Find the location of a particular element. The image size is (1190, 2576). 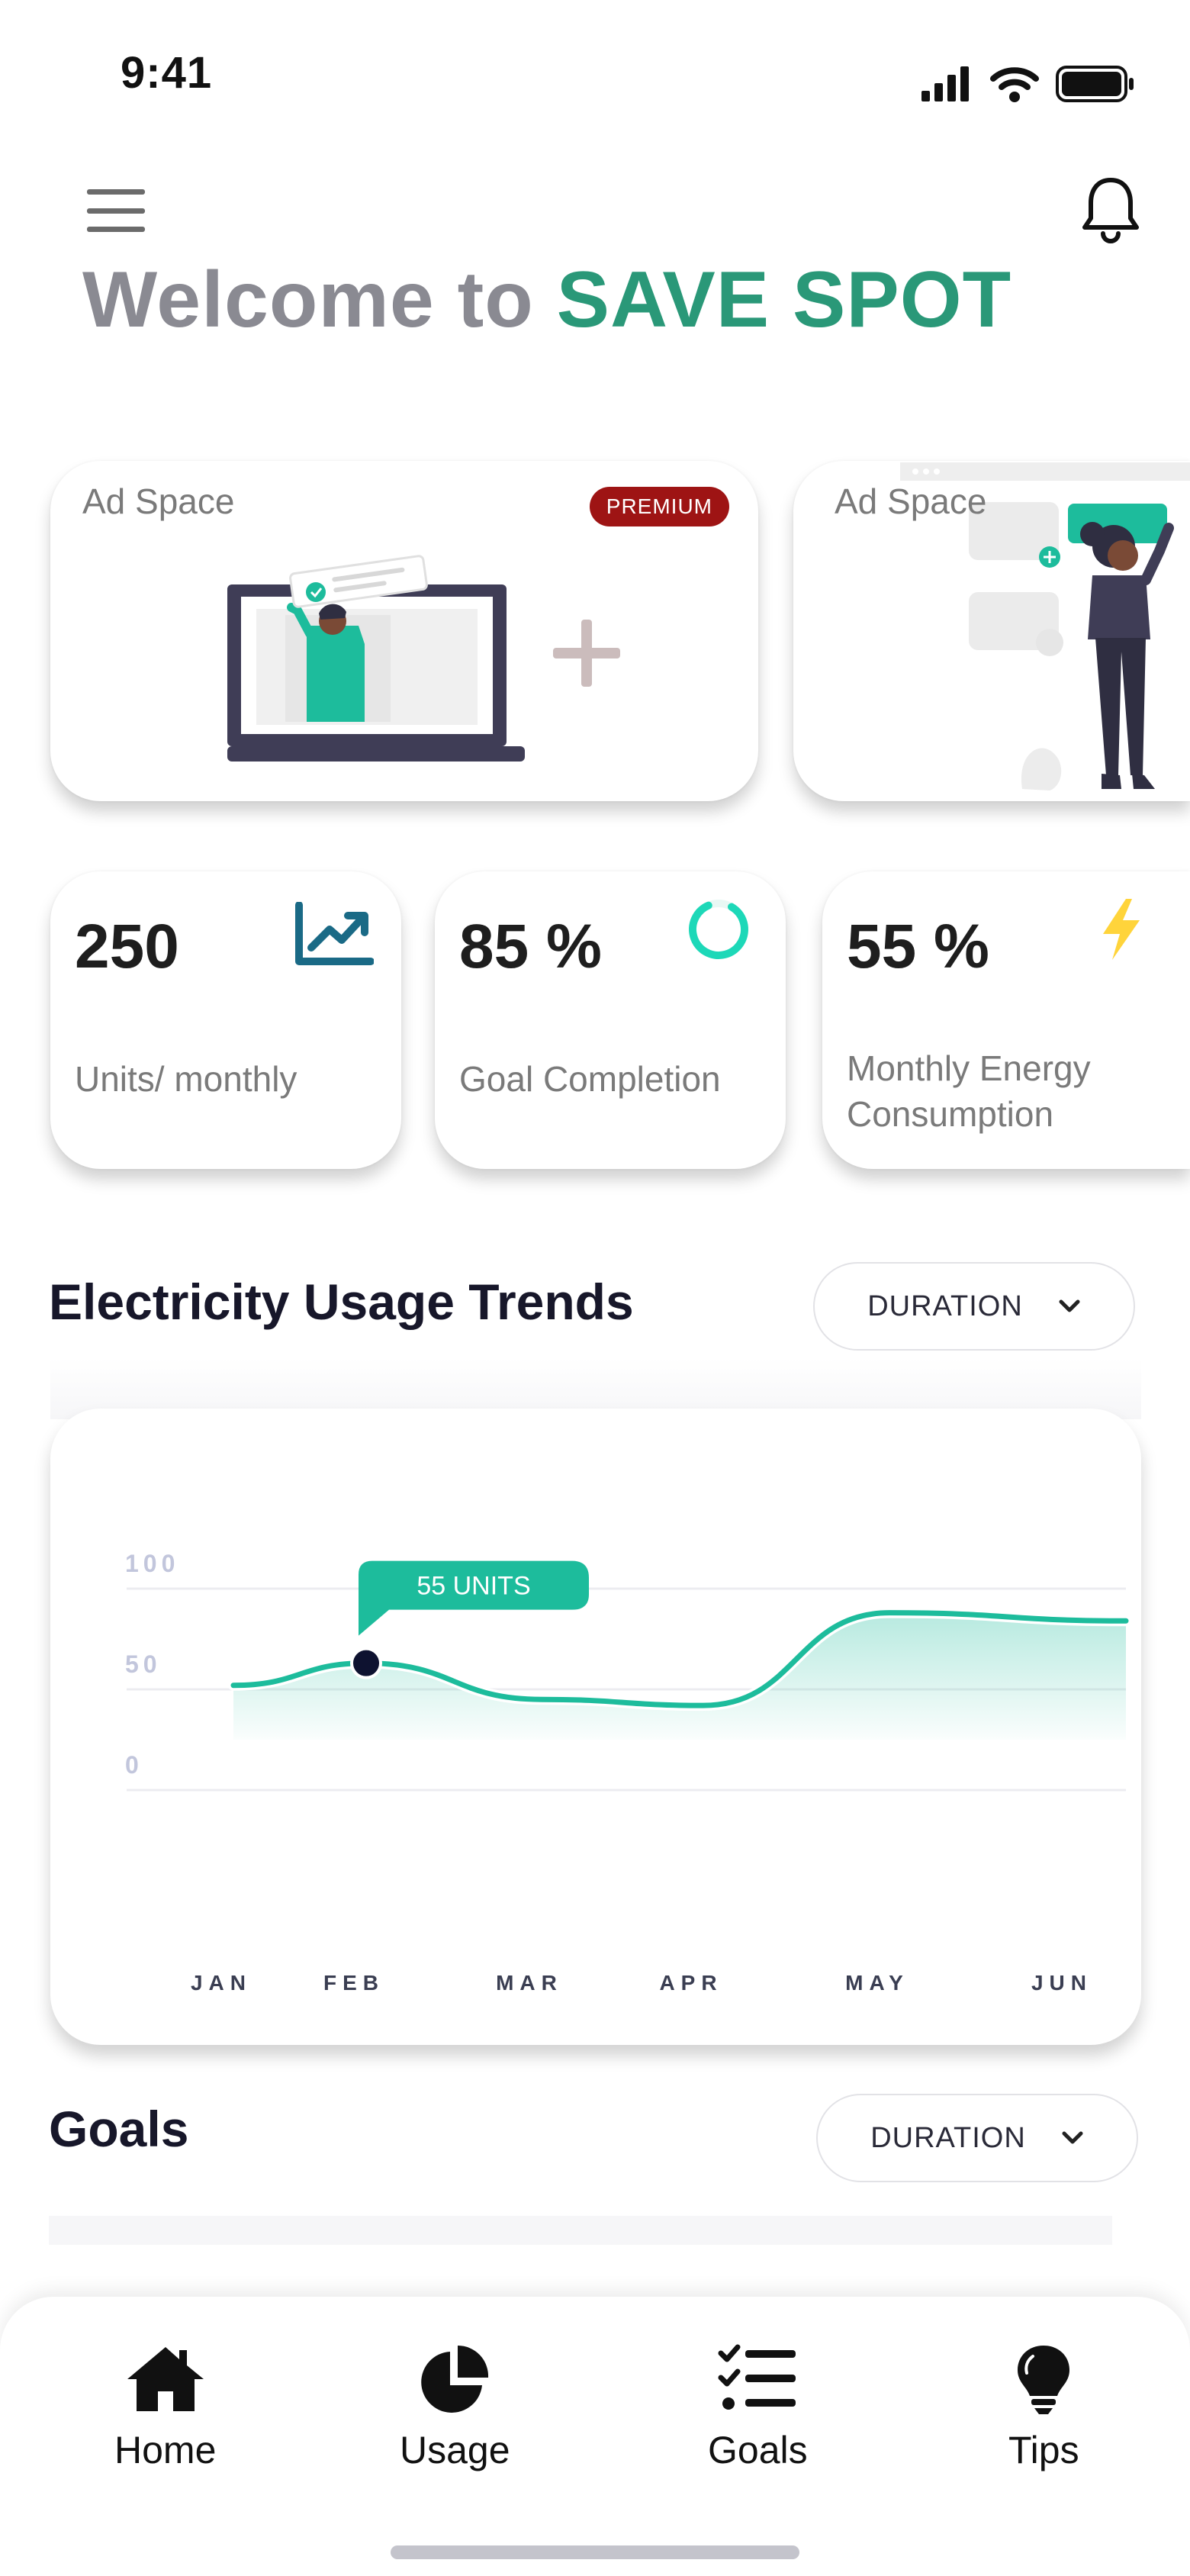

stat-label: Units/ monthly is located at coordinates (186, 1079).